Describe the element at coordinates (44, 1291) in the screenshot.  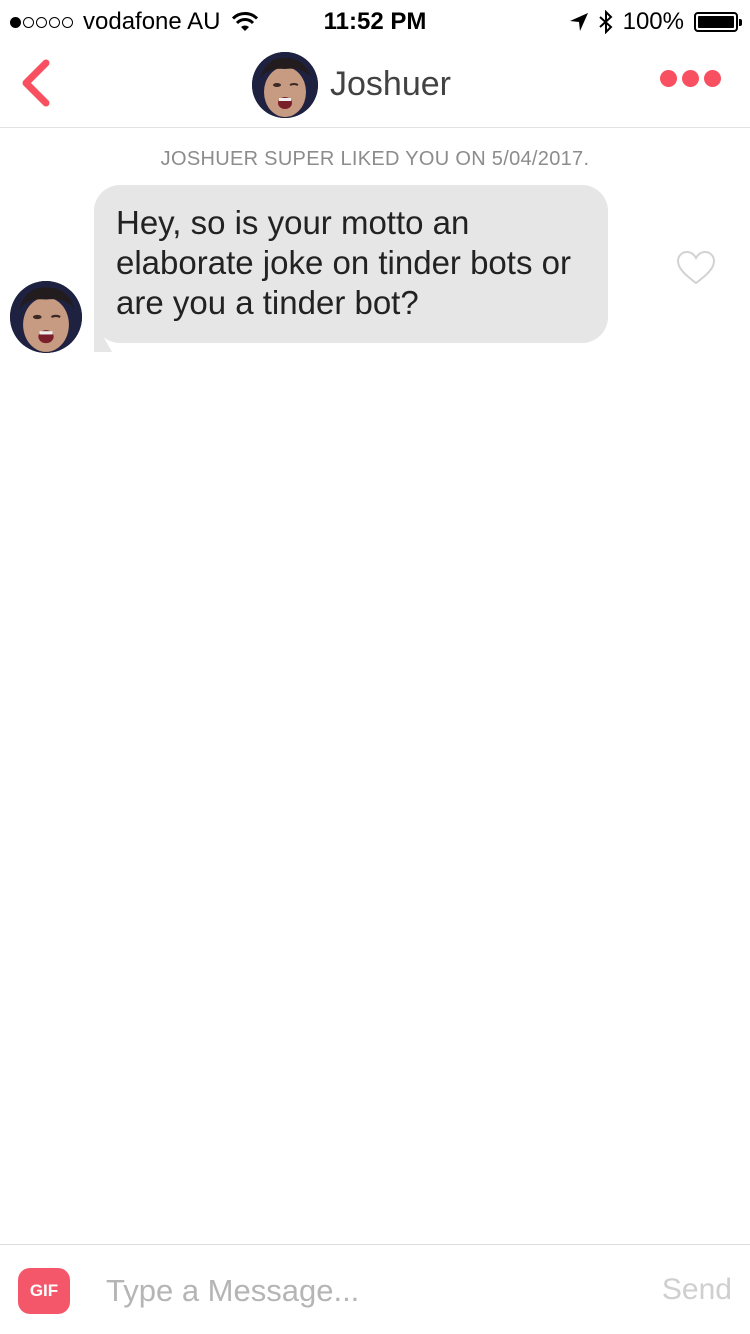
I see `gif-button: GIF` at that location.